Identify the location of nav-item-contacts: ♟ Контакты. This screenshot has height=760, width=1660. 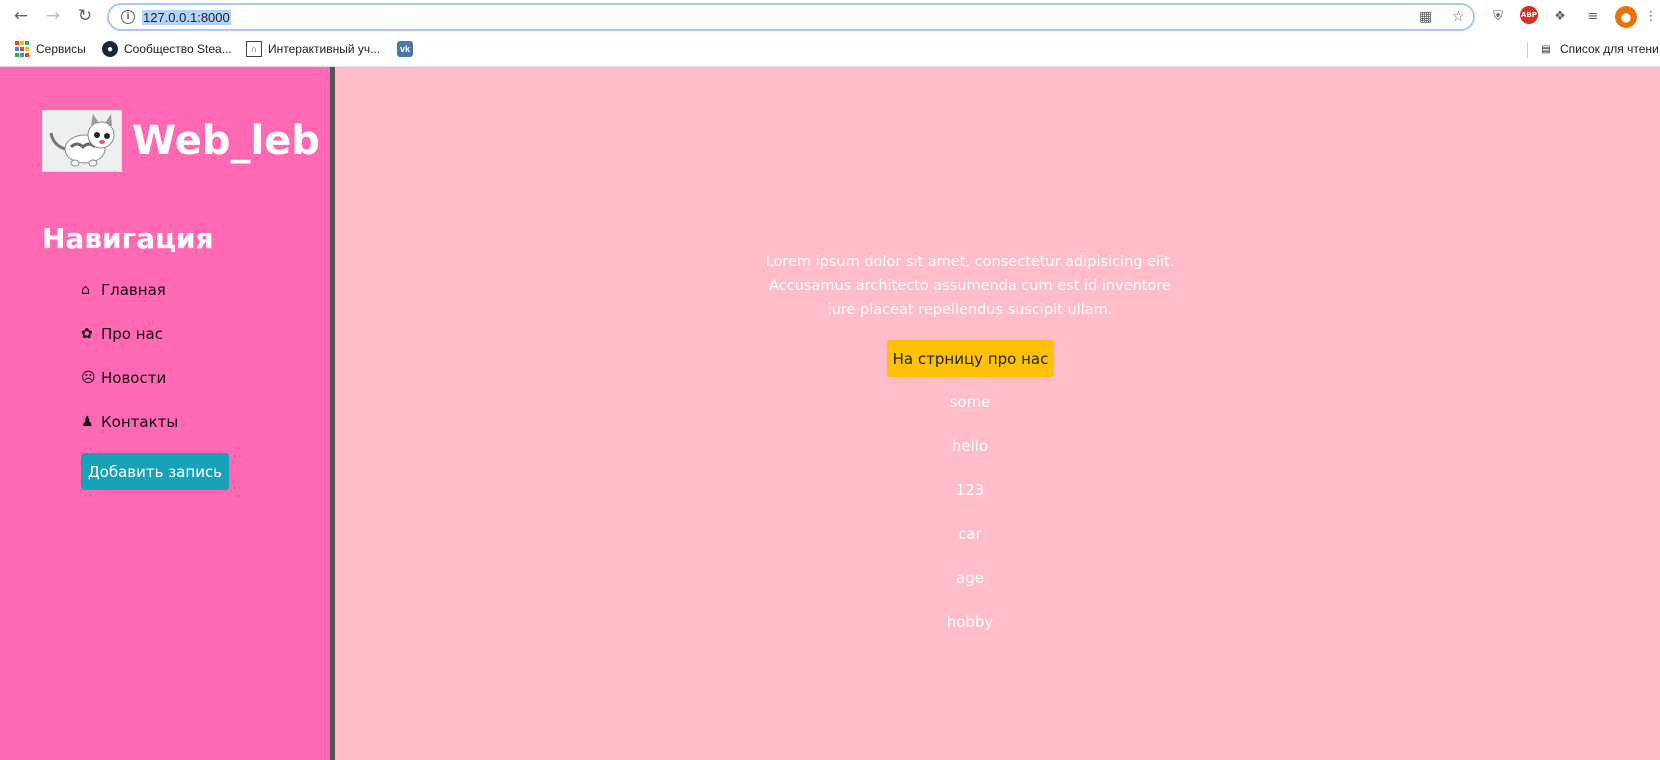
(129, 422).